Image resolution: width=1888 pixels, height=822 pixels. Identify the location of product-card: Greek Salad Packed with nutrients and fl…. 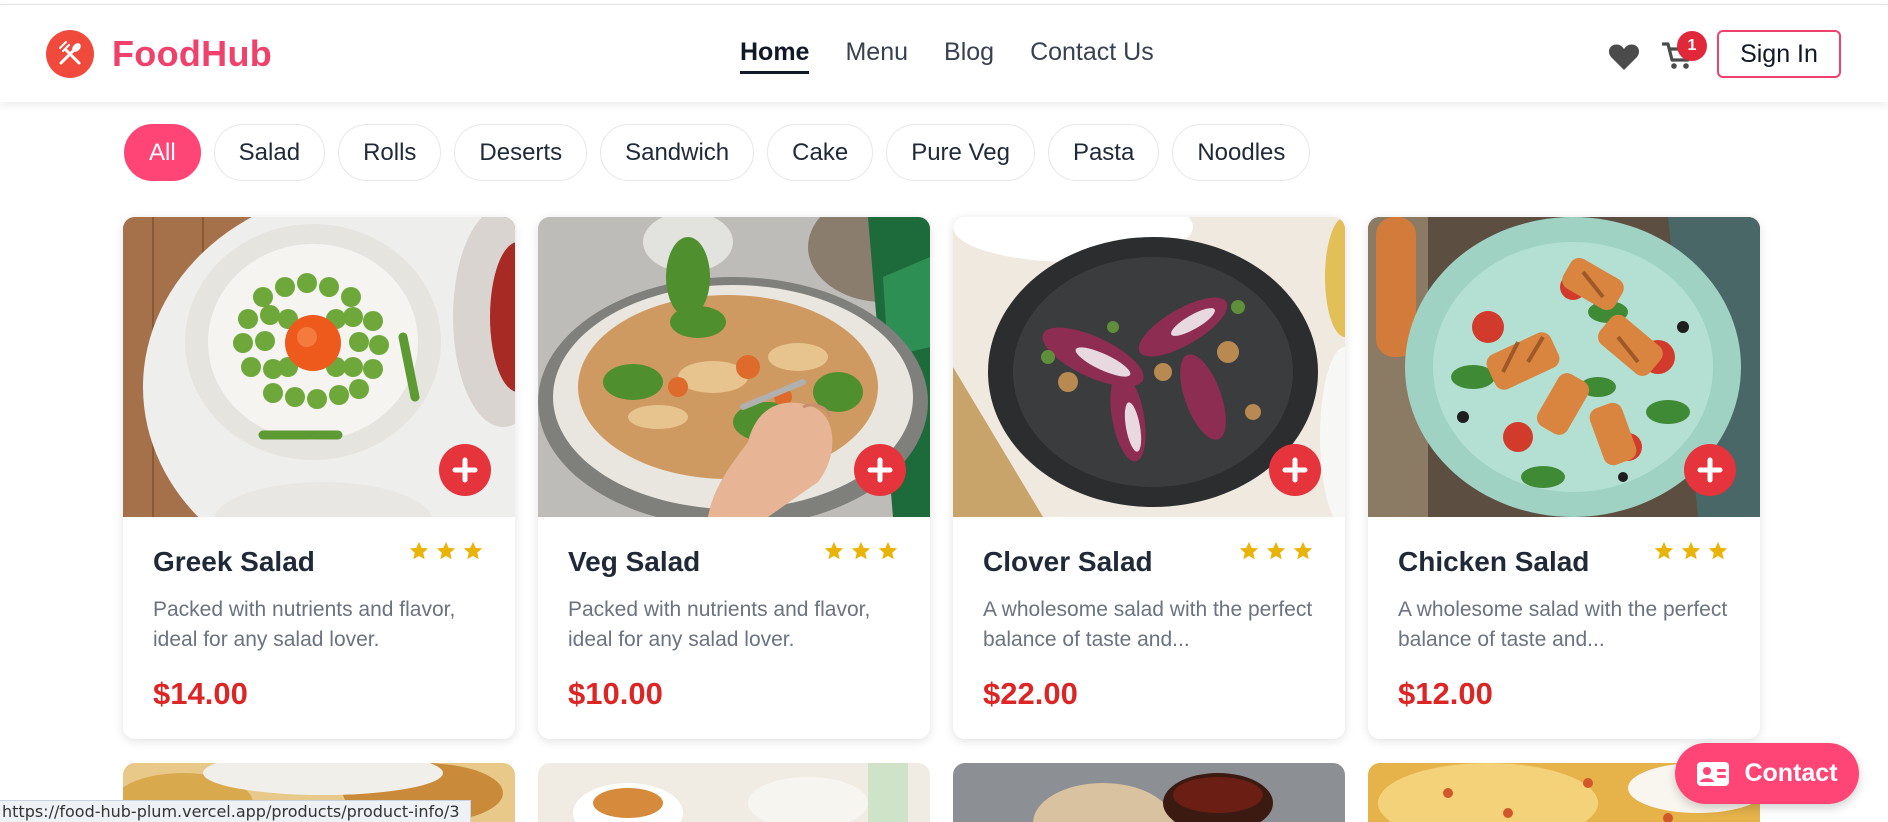
(319, 478).